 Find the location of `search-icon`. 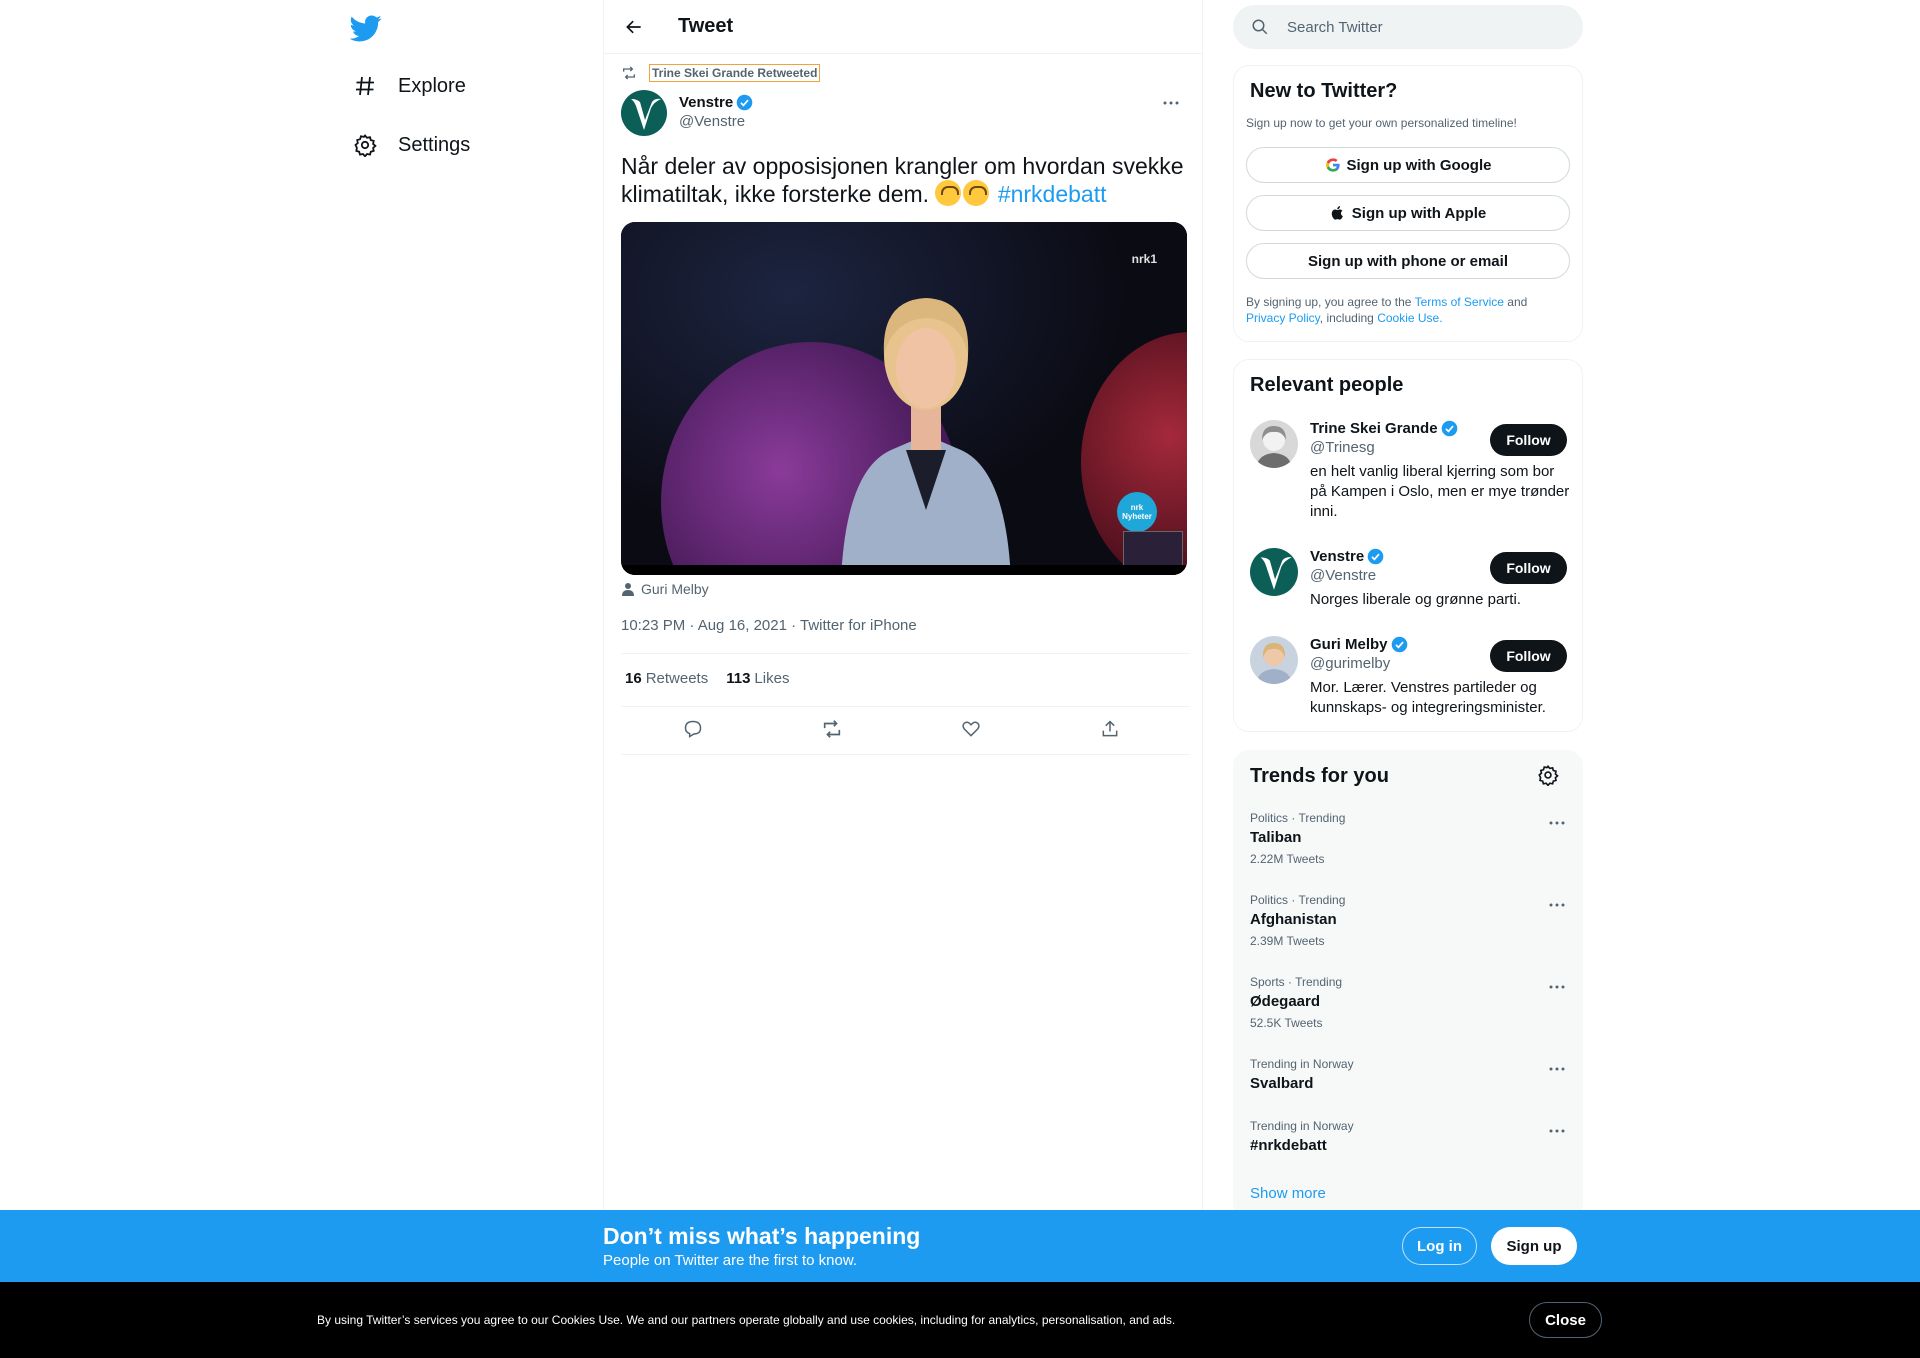

search-icon is located at coordinates (1260, 27).